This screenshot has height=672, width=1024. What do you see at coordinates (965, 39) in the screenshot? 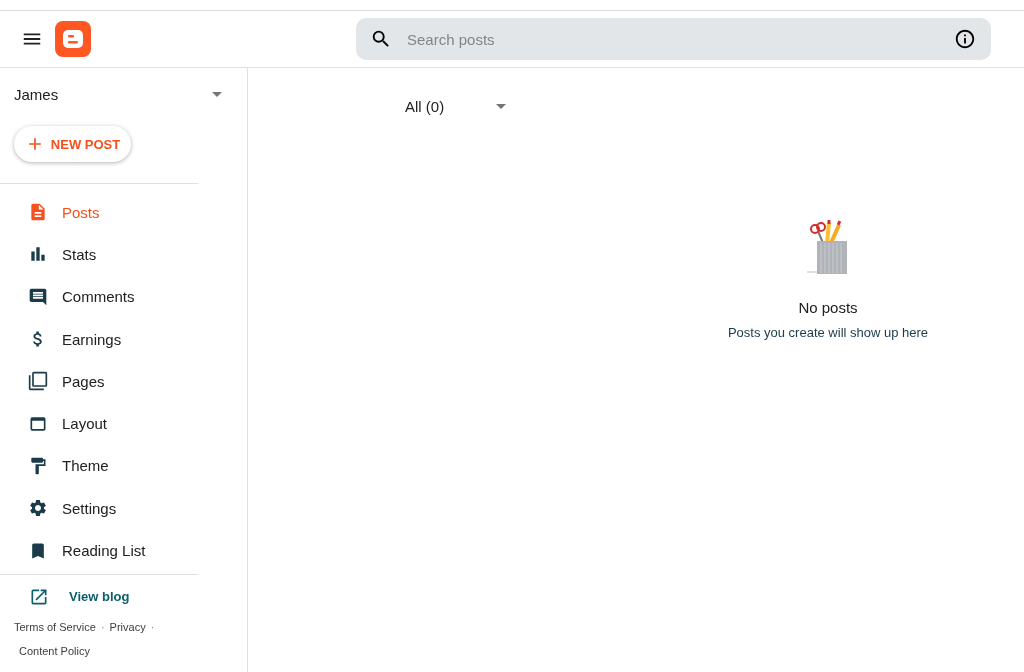
I see `info-icon` at bounding box center [965, 39].